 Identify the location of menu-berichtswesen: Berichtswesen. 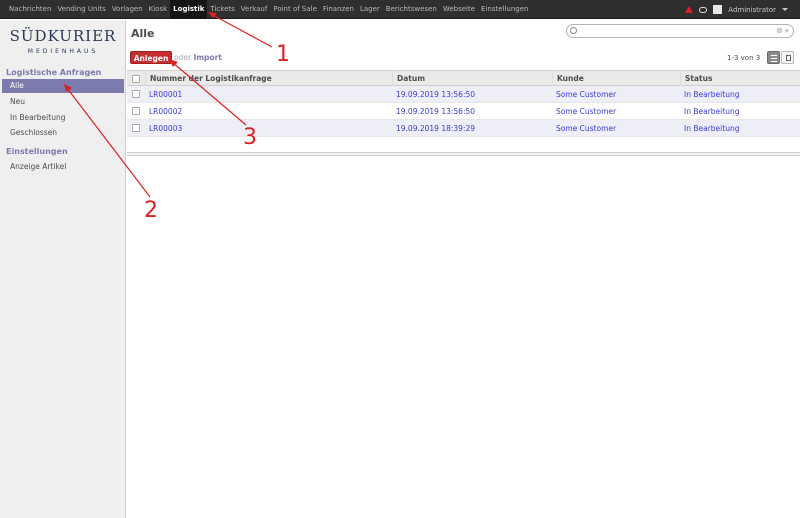
(411, 9).